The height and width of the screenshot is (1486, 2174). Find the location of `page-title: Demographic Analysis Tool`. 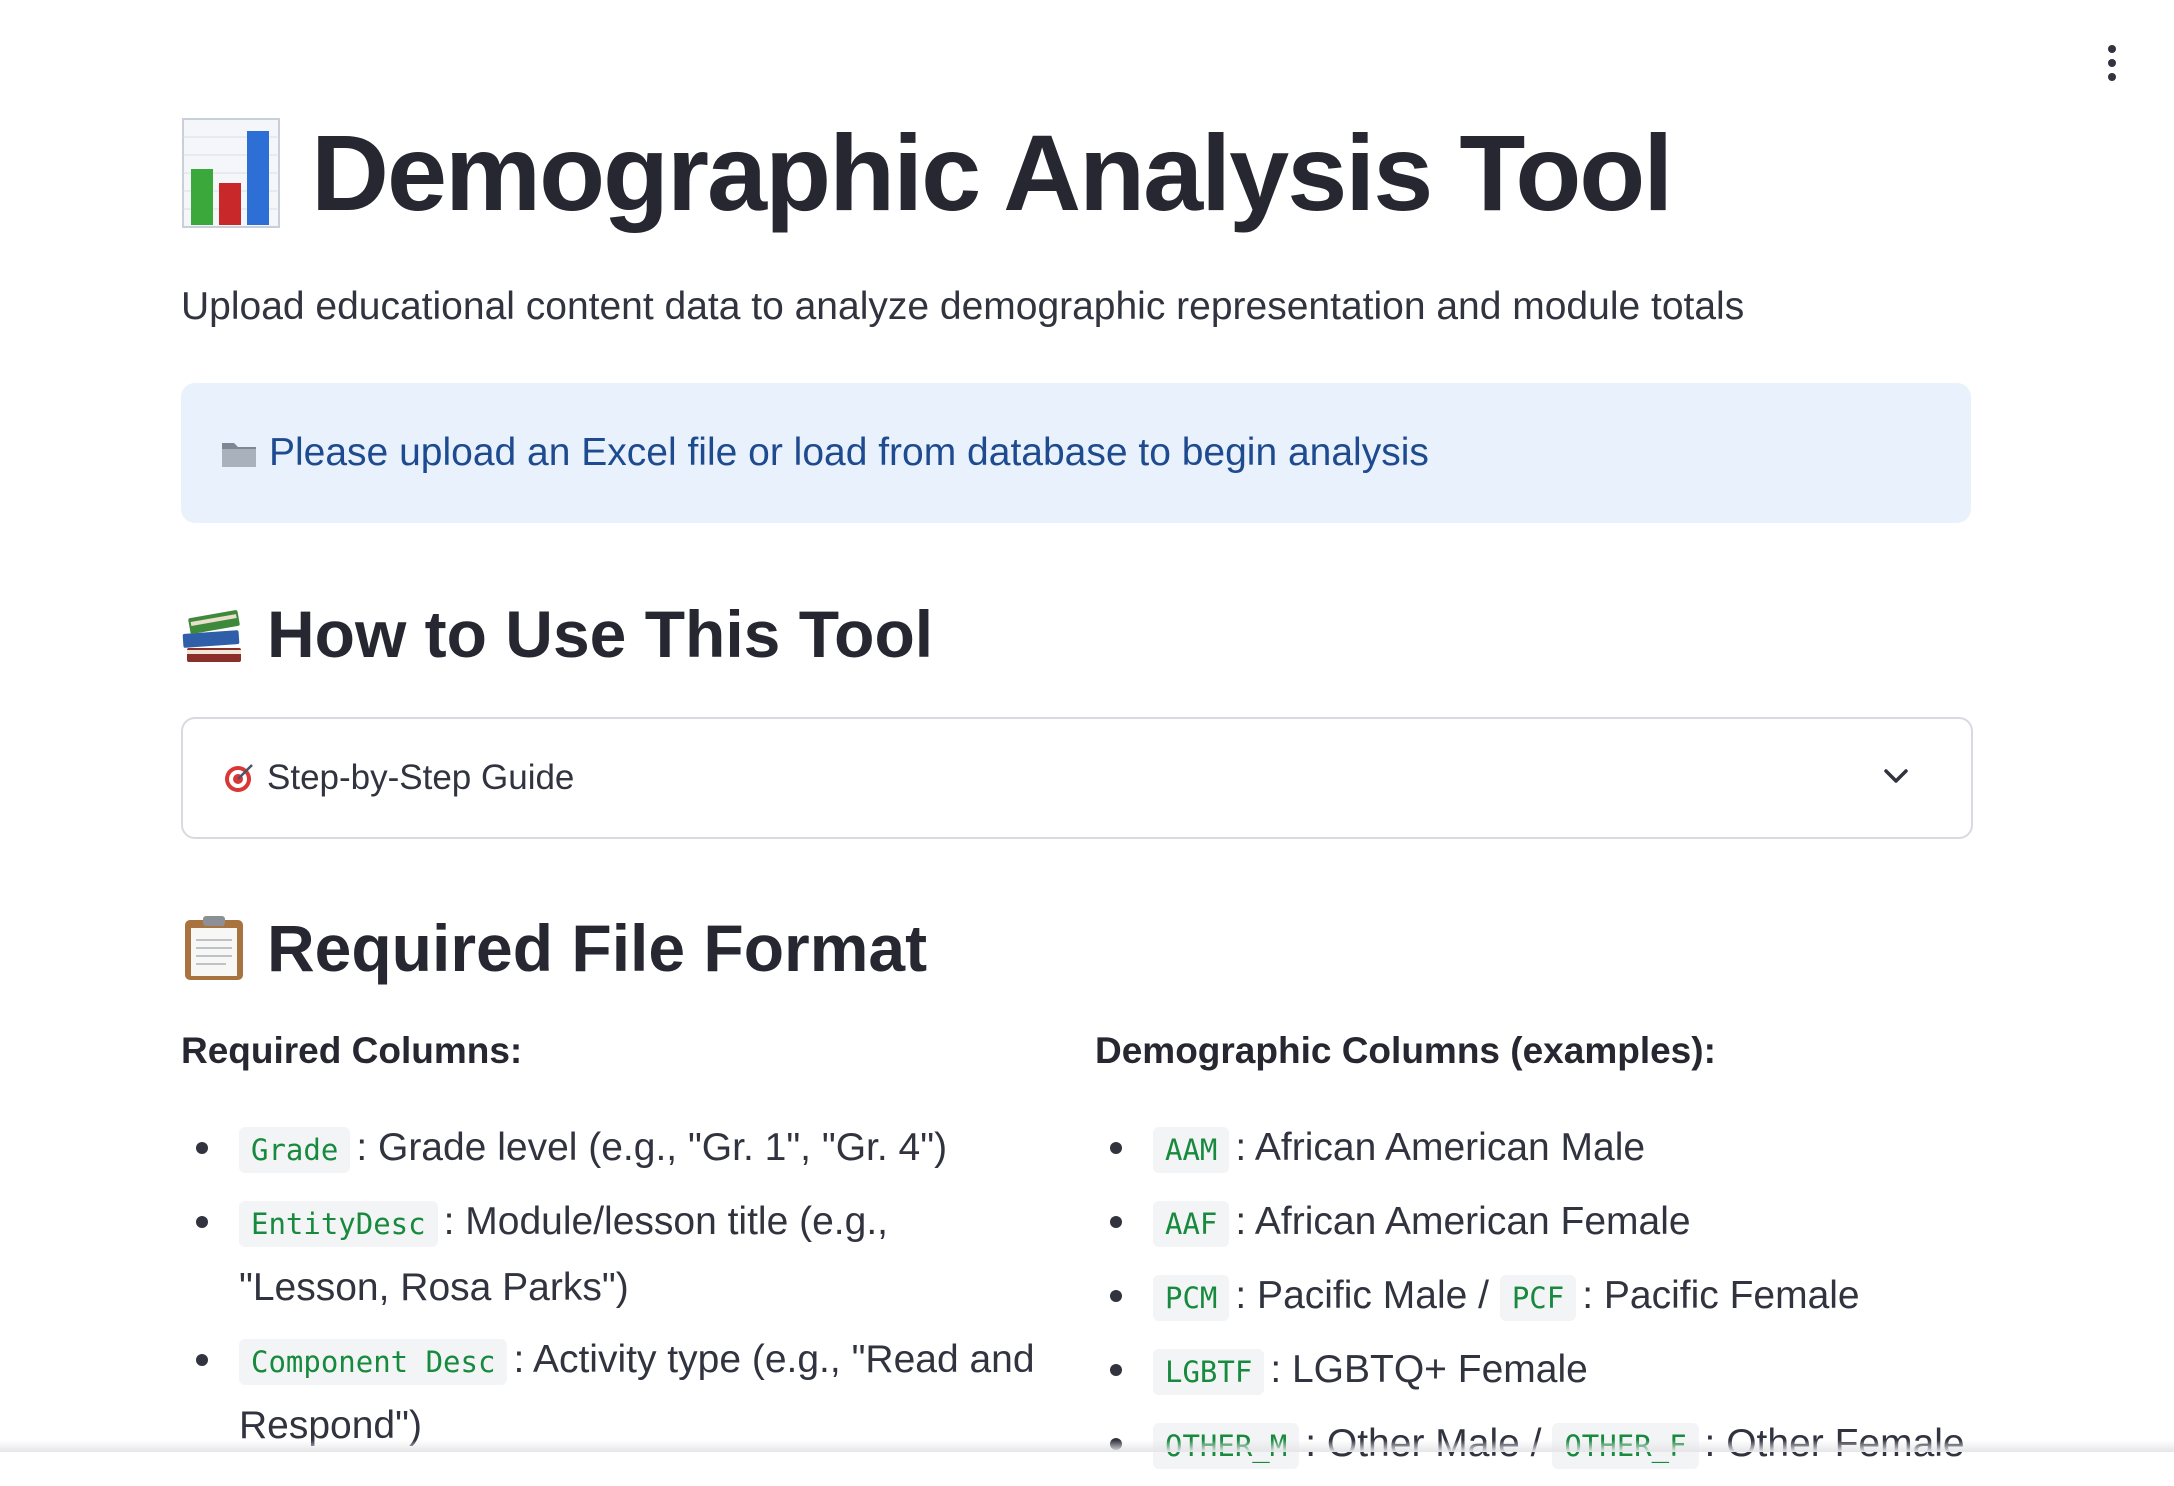

page-title: Demographic Analysis Tool is located at coordinates (992, 172).